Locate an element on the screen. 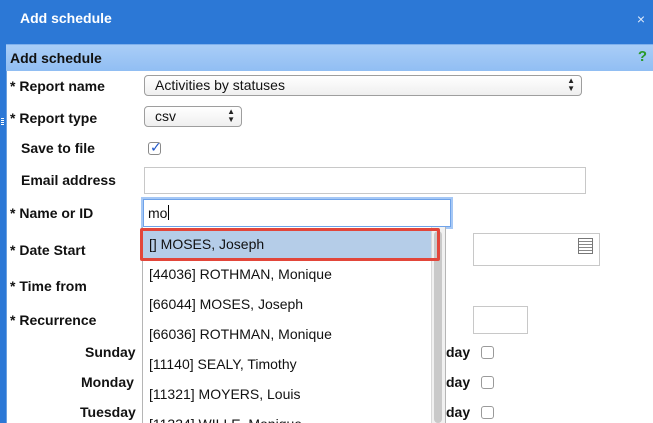 The height and width of the screenshot is (423, 653). name-or-id-value: mo is located at coordinates (158, 213).